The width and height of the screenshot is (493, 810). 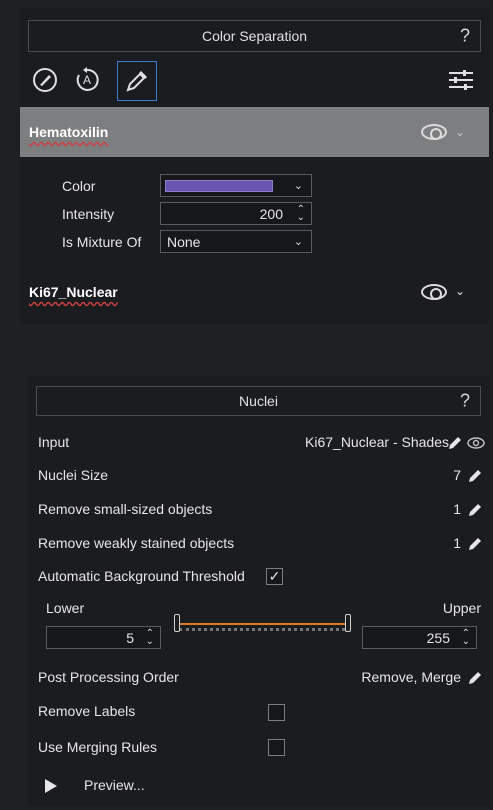 I want to click on remove-small-label: Remove small-sized objects, so click(x=125, y=509).